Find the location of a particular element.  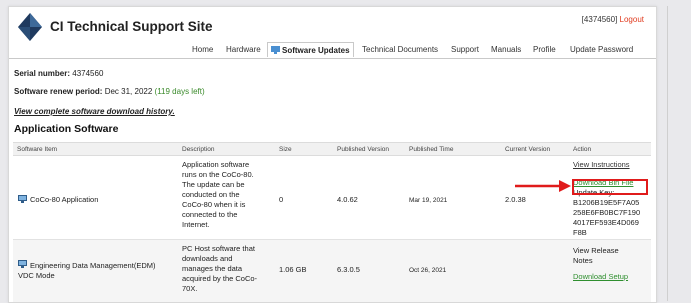

col-current-version: Current Version is located at coordinates (528, 149).